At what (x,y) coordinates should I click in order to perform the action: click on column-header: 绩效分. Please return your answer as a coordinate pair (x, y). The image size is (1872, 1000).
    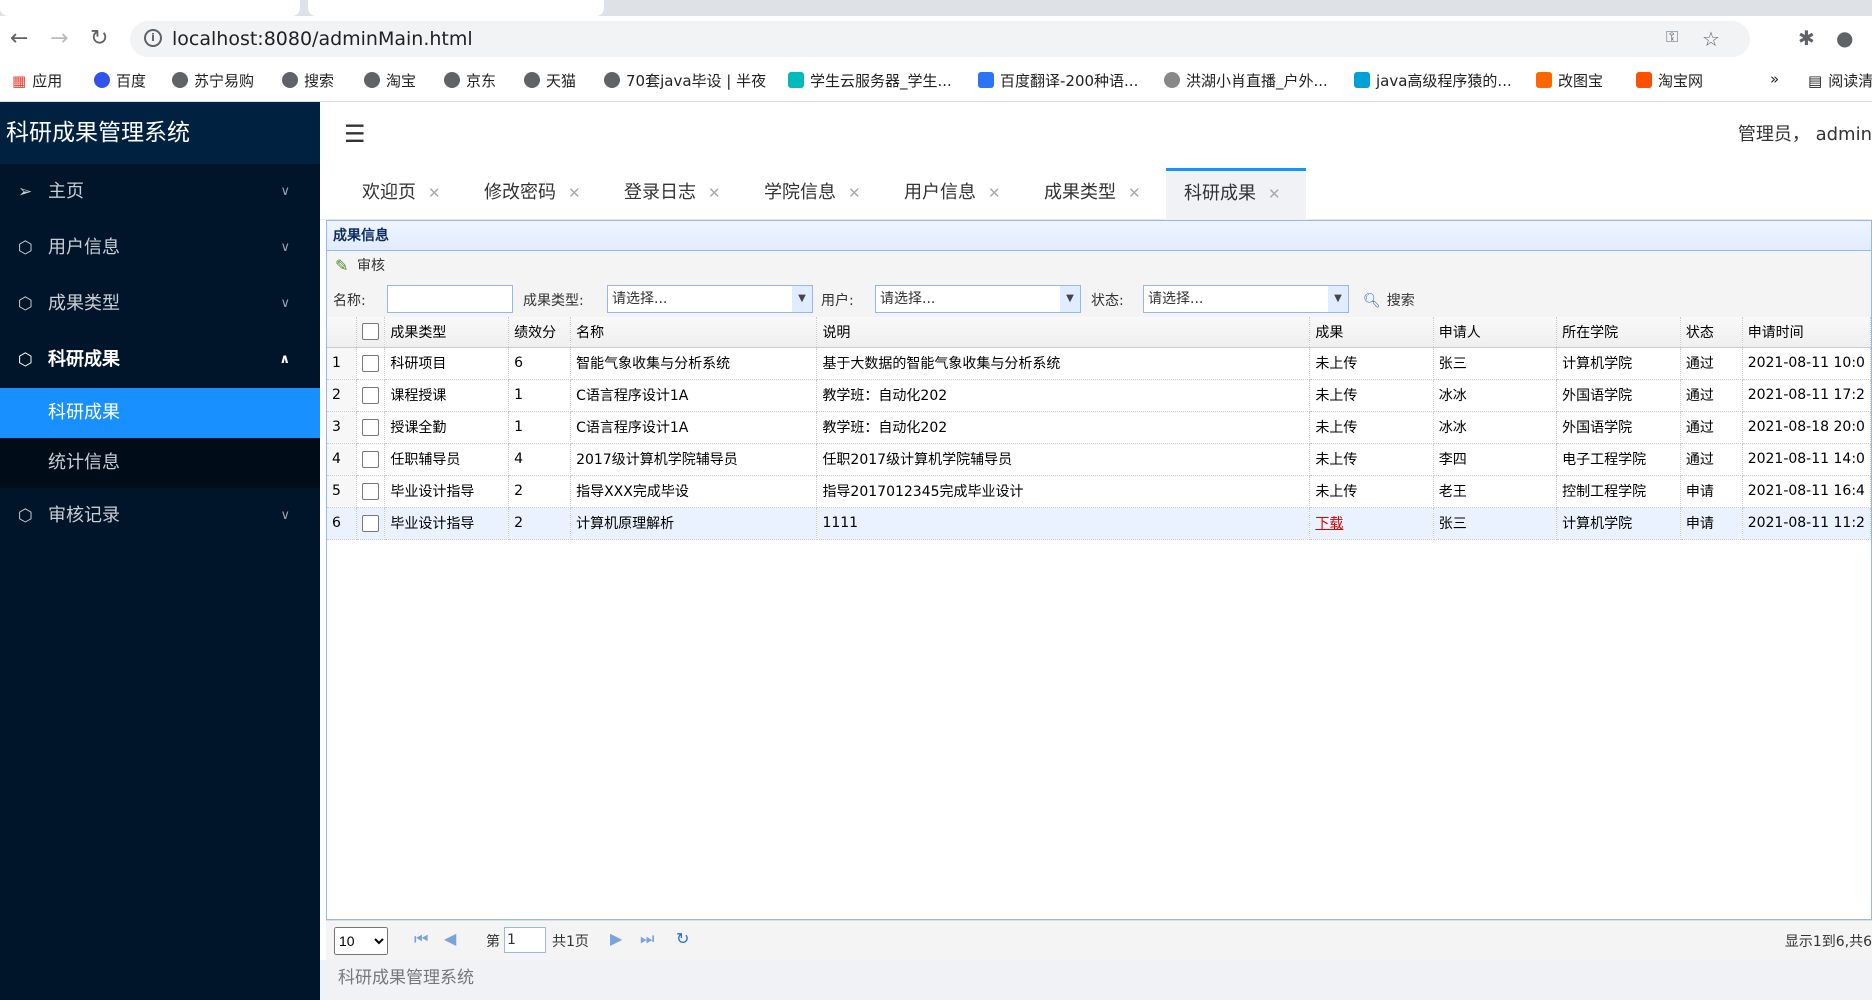
    Looking at the image, I should click on (540, 332).